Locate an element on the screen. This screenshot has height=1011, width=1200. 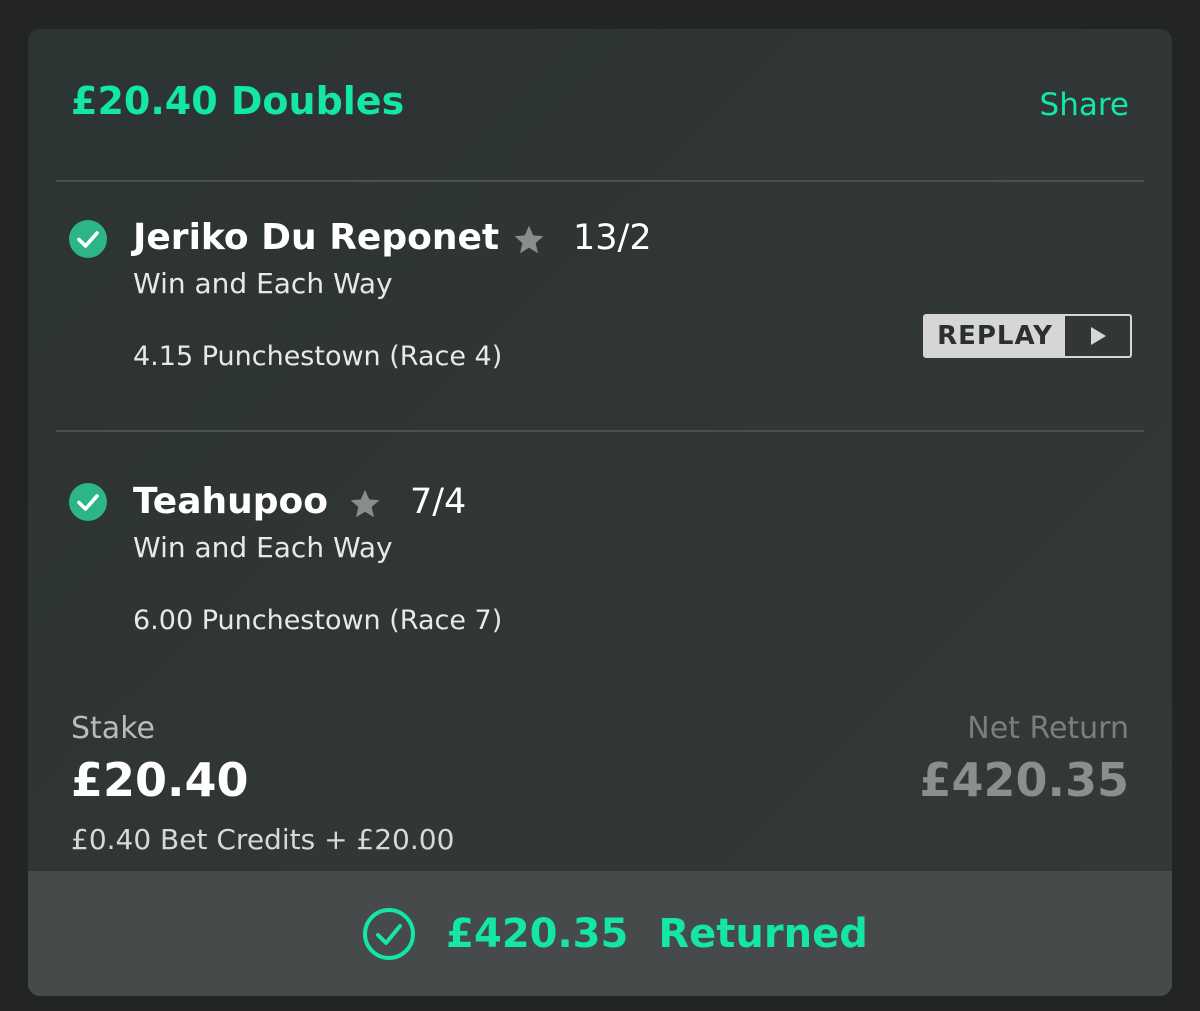
selection-event: 6.00 Punchestown (Race 7) is located at coordinates (318, 620).